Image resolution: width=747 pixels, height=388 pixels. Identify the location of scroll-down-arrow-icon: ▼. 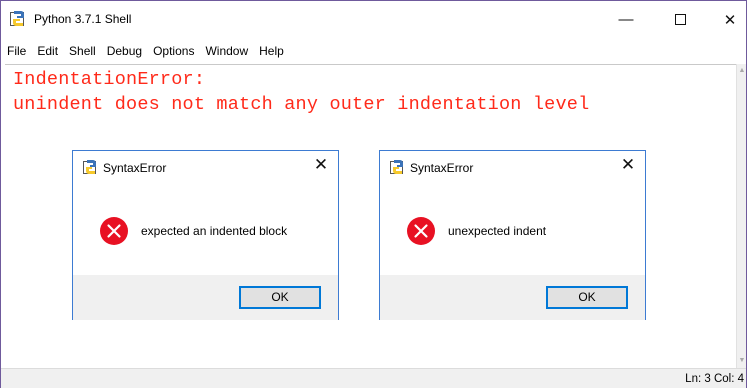
(742, 361).